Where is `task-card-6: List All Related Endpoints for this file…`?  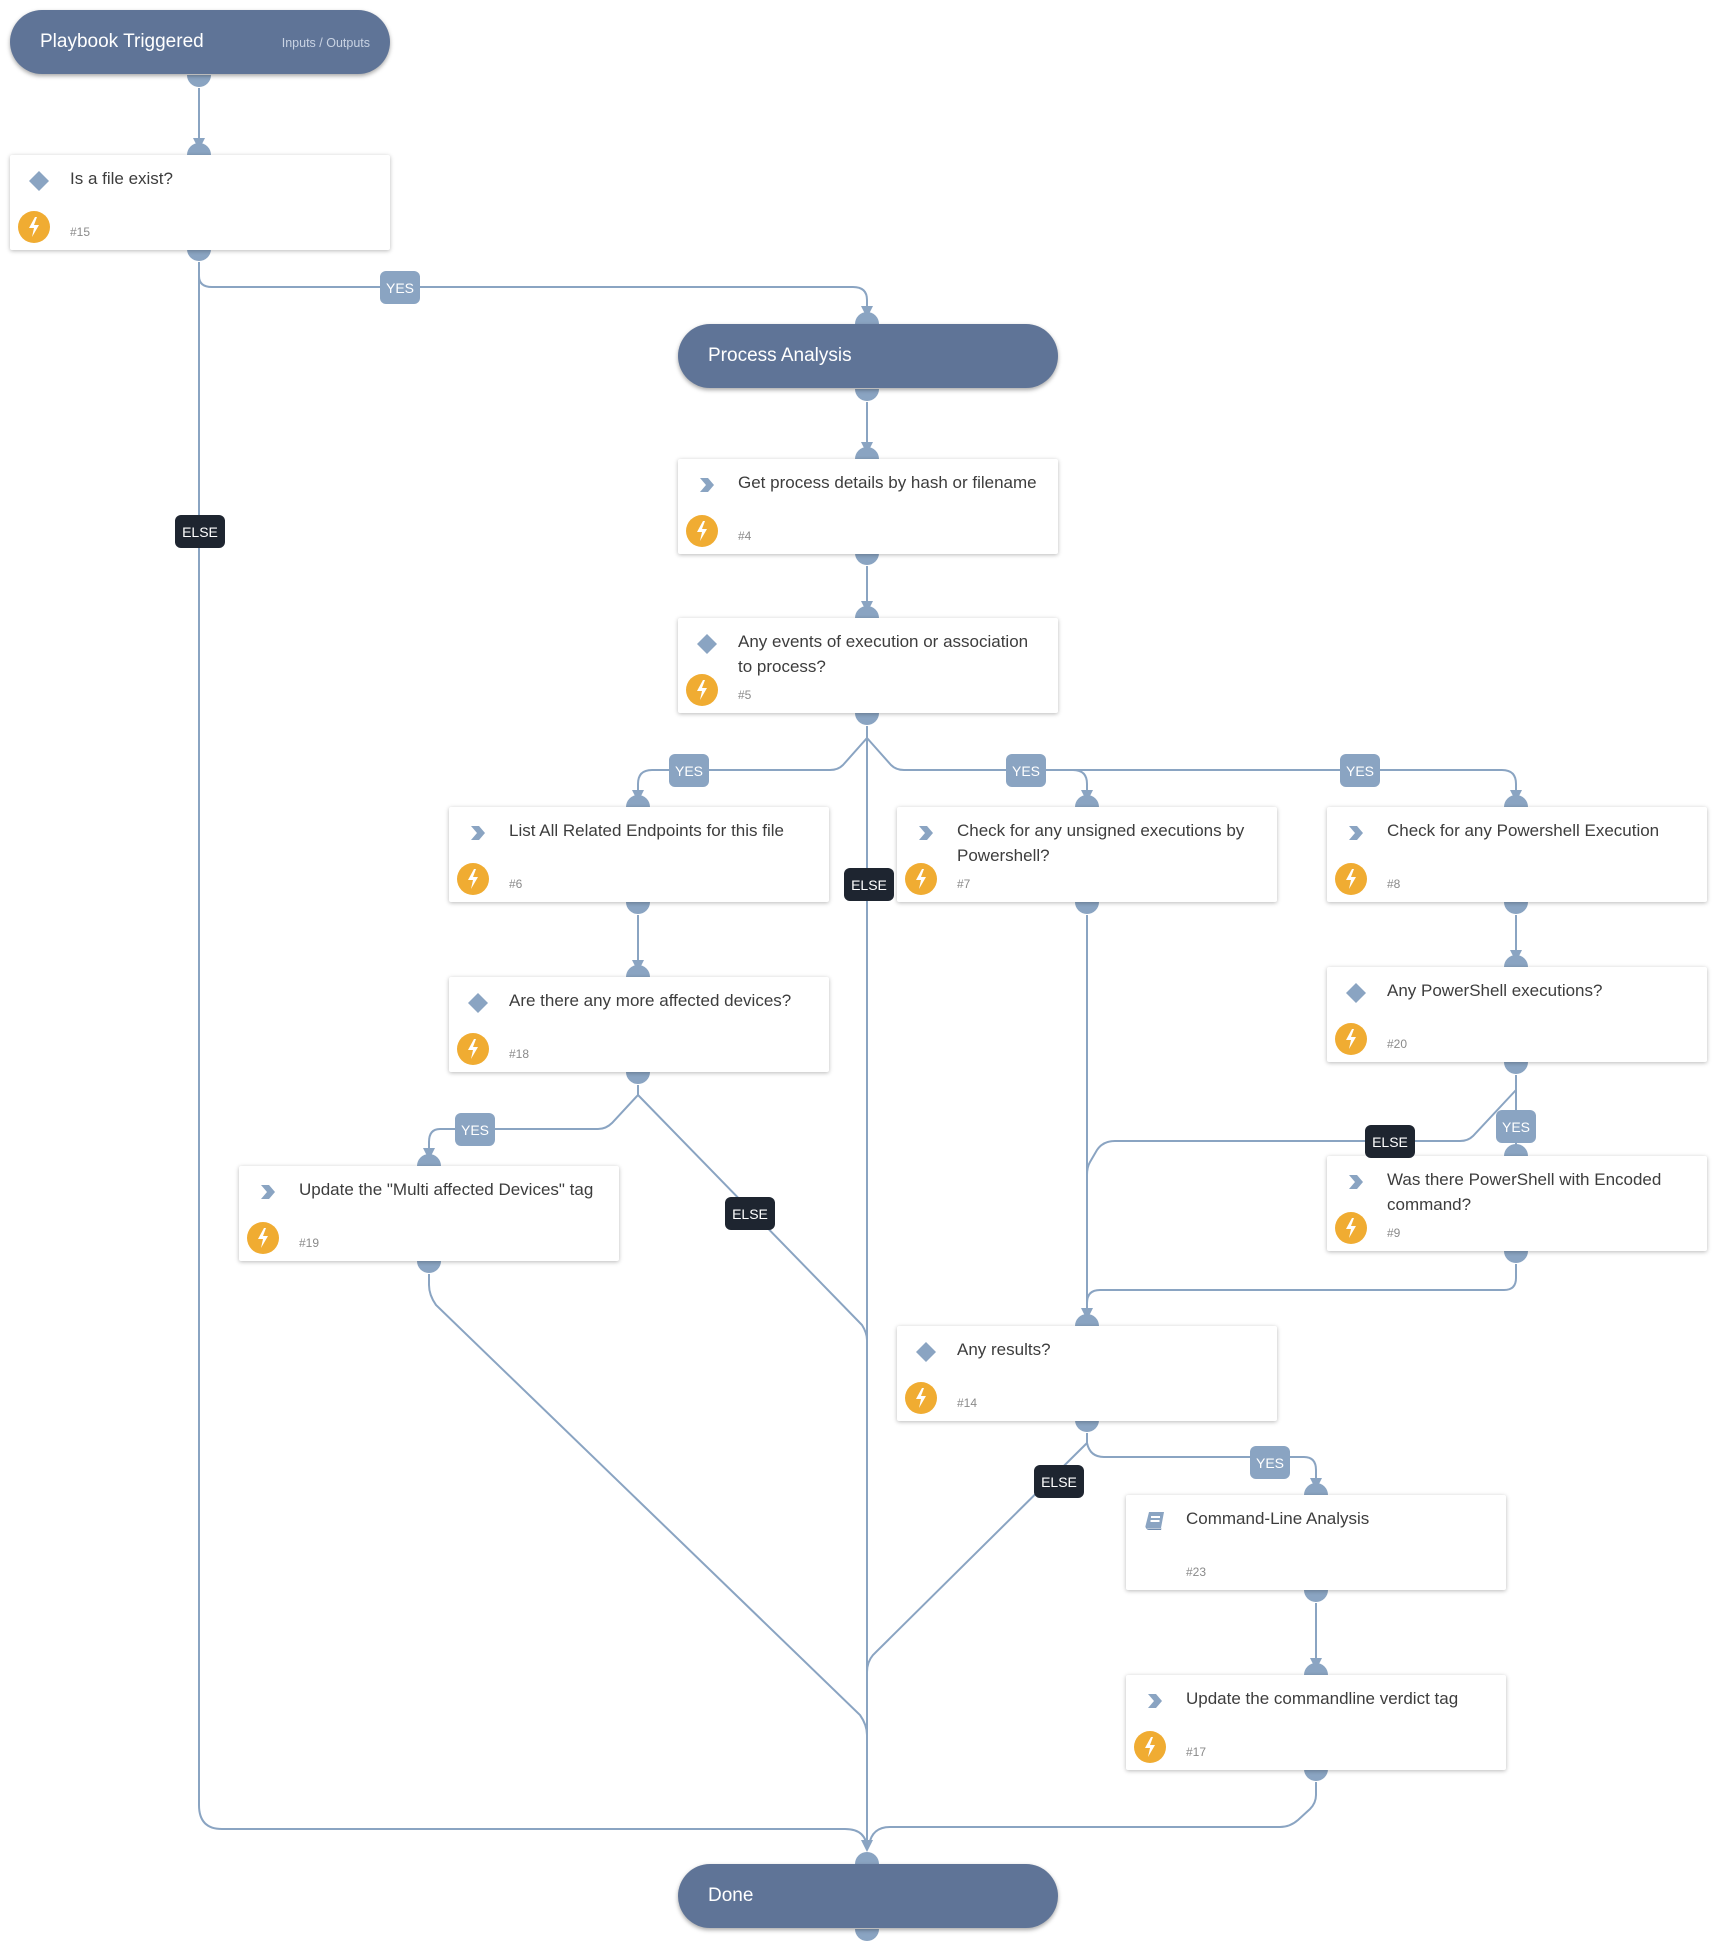
task-card-6: List All Related Endpoints for this file… is located at coordinates (639, 854).